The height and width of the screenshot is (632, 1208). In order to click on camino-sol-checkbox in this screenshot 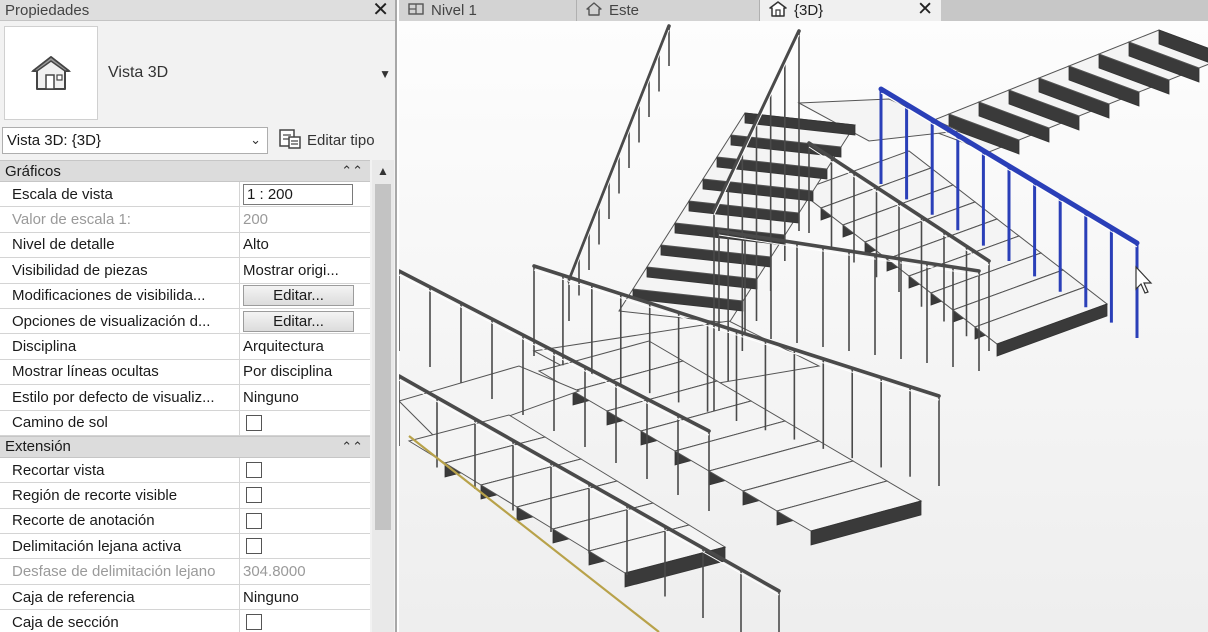, I will do `click(254, 422)`.